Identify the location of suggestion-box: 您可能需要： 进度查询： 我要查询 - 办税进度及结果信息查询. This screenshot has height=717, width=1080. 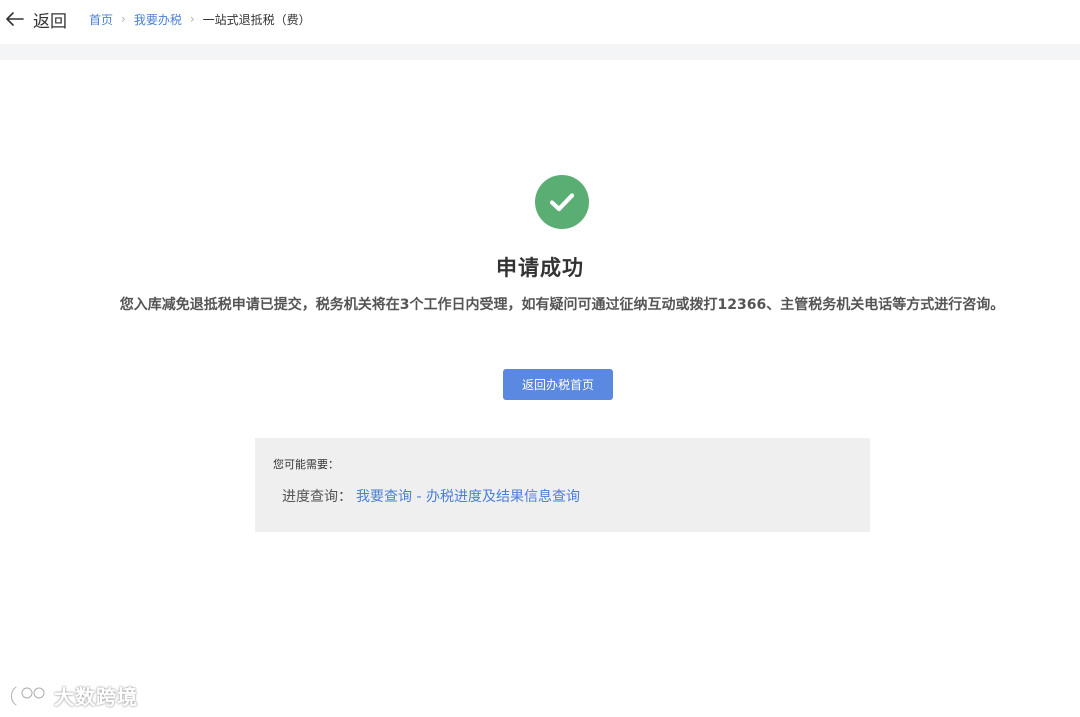
(562, 485).